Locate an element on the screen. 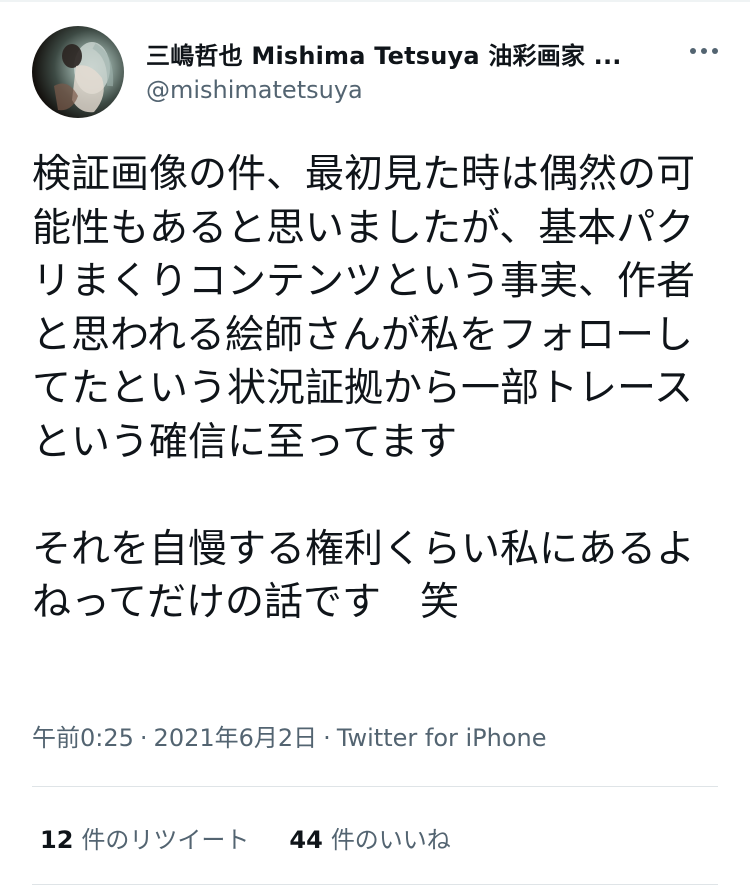 This screenshot has height=889, width=750. tweet-date: 2021年6月2日 is located at coordinates (236, 738).